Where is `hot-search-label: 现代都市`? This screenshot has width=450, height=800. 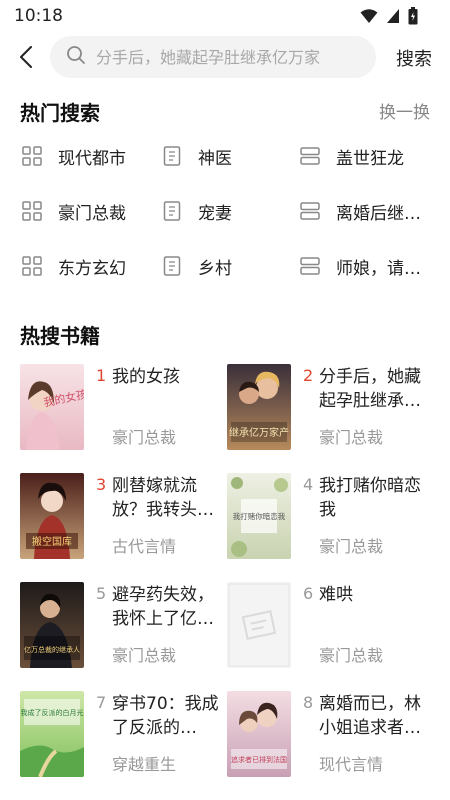
hot-search-label: 现代都市 is located at coordinates (92, 158).